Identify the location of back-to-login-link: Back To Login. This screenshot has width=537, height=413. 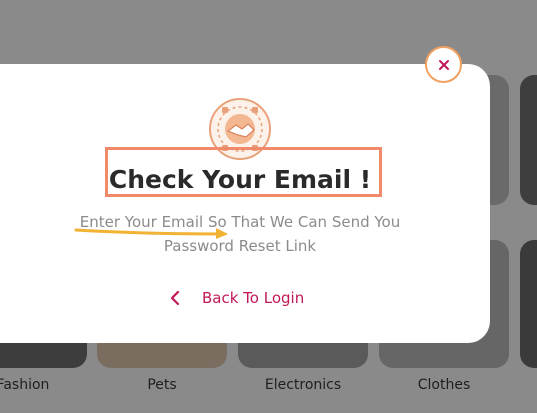
(237, 298).